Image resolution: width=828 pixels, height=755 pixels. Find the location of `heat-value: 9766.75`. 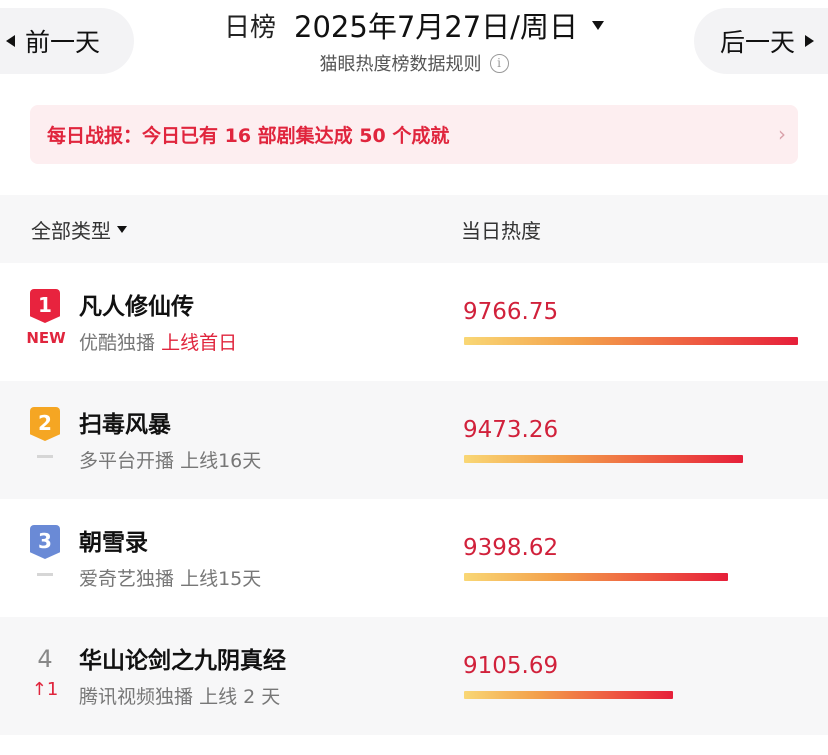

heat-value: 9766.75 is located at coordinates (511, 312).